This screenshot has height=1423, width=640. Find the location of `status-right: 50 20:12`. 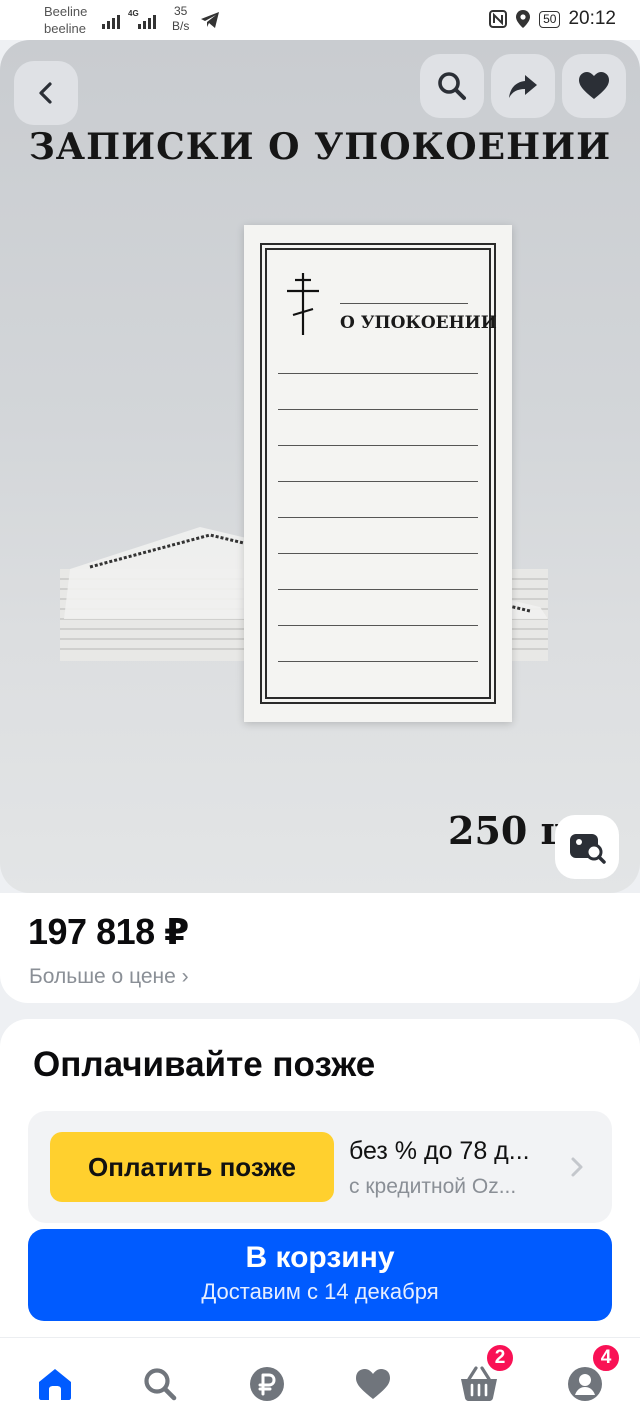

status-right: 50 20:12 is located at coordinates (552, 19).